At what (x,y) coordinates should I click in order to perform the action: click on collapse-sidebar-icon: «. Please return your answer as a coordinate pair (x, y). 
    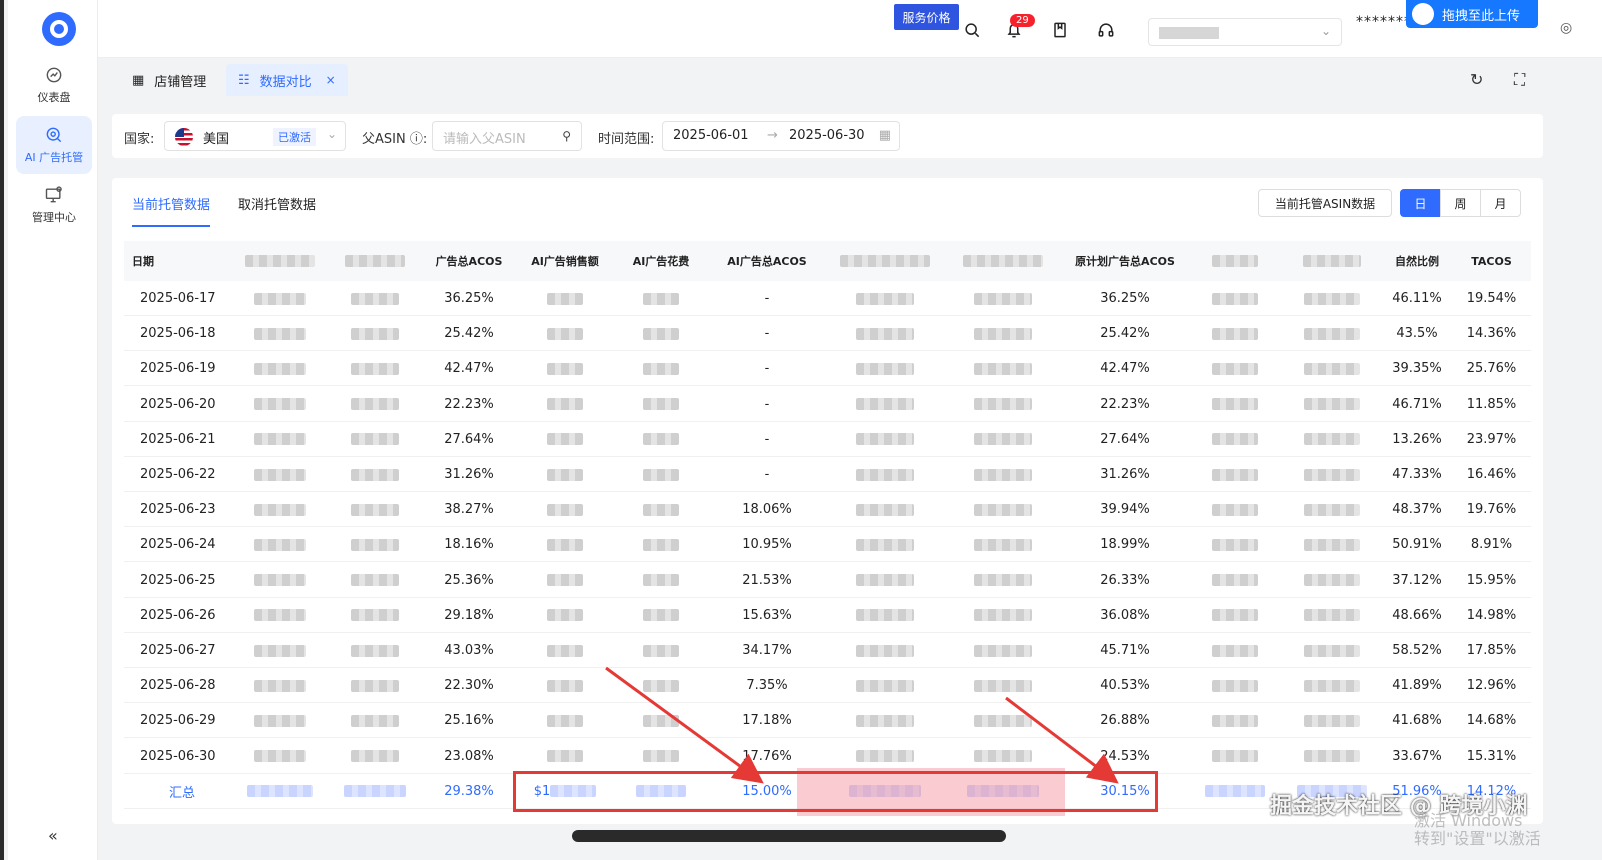
    Looking at the image, I should click on (53, 835).